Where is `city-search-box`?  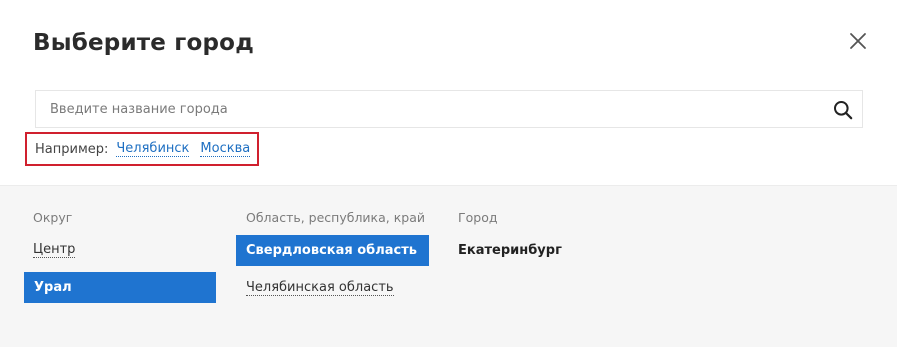 city-search-box is located at coordinates (449, 109).